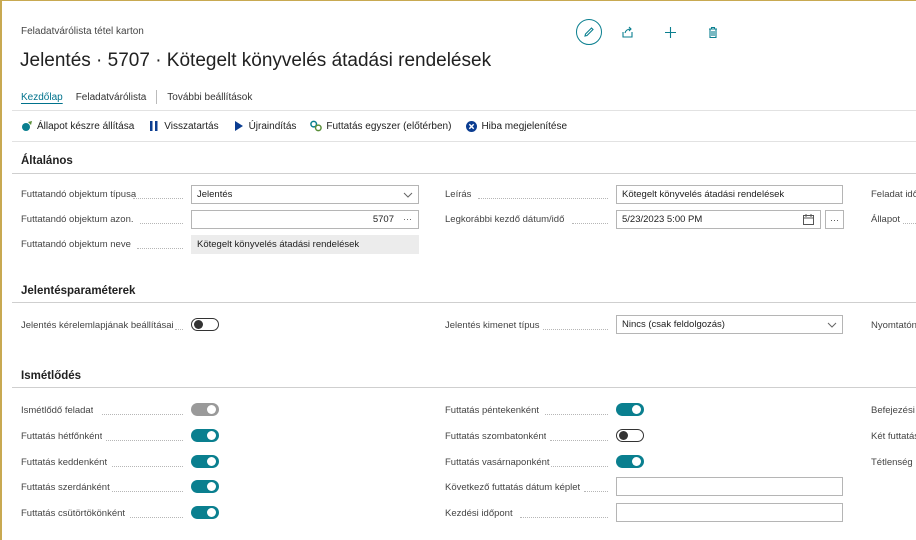 Image resolution: width=916 pixels, height=540 pixels. Describe the element at coordinates (893, 436) in the screenshot. I see `between-runs-label: Két futtatás` at that location.